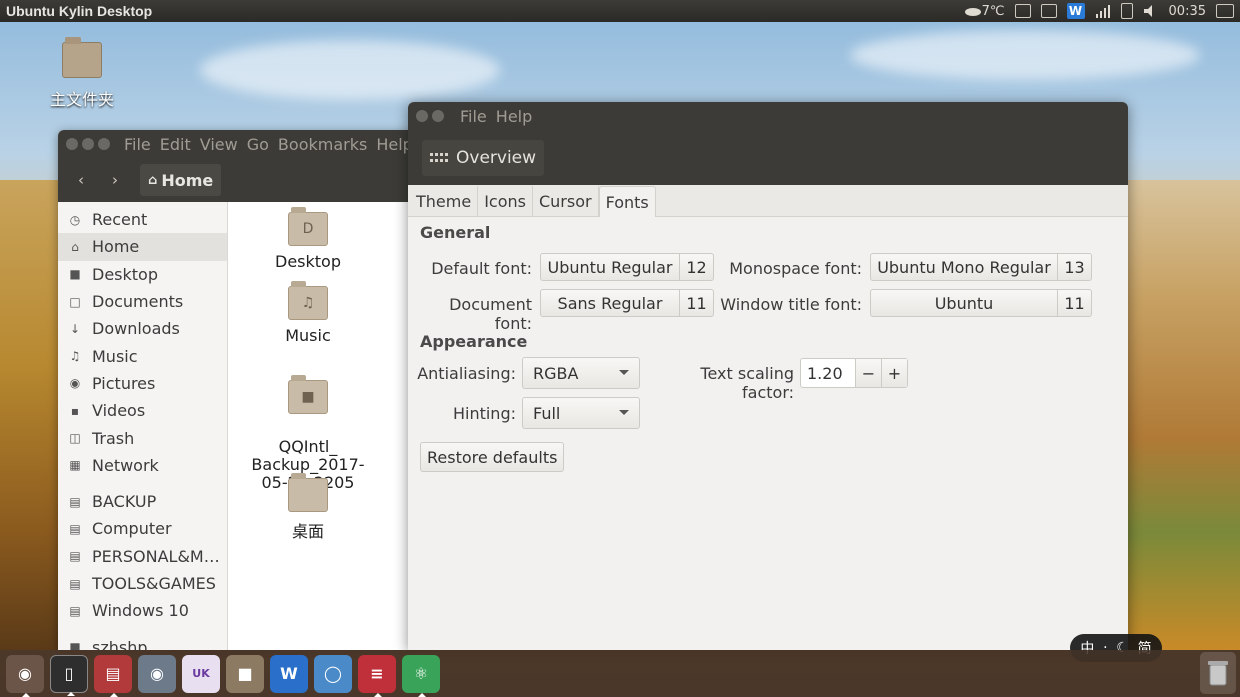  Describe the element at coordinates (81, 180) in the screenshot. I see `back-button: ‹` at that location.